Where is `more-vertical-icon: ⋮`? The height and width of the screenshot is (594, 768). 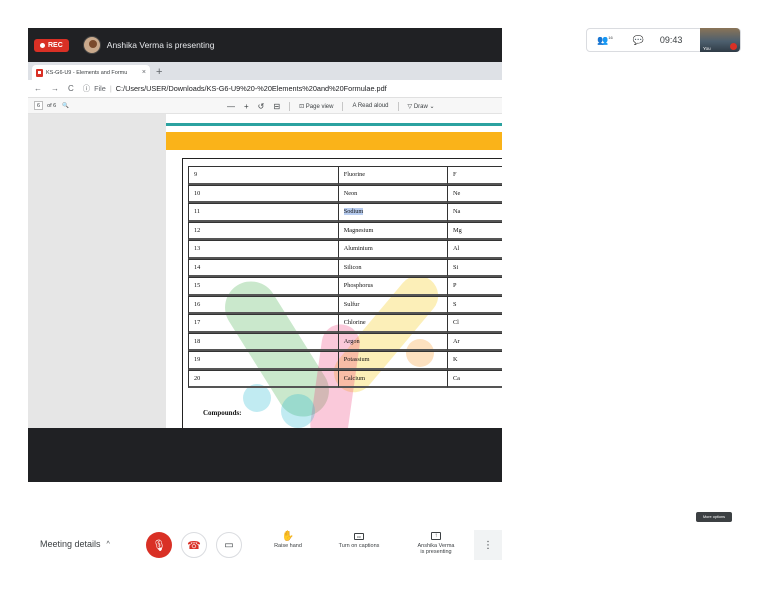 more-vertical-icon: ⋮ is located at coordinates (488, 545).